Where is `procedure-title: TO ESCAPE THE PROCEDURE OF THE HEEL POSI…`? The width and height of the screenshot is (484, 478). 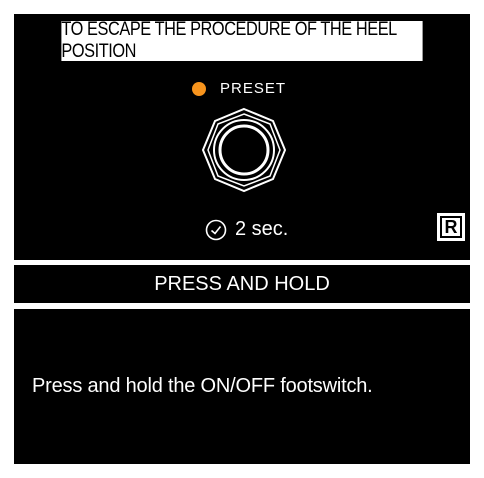
procedure-title: TO ESCAPE THE PROCEDURE OF THE HEEL POSI… is located at coordinates (242, 40).